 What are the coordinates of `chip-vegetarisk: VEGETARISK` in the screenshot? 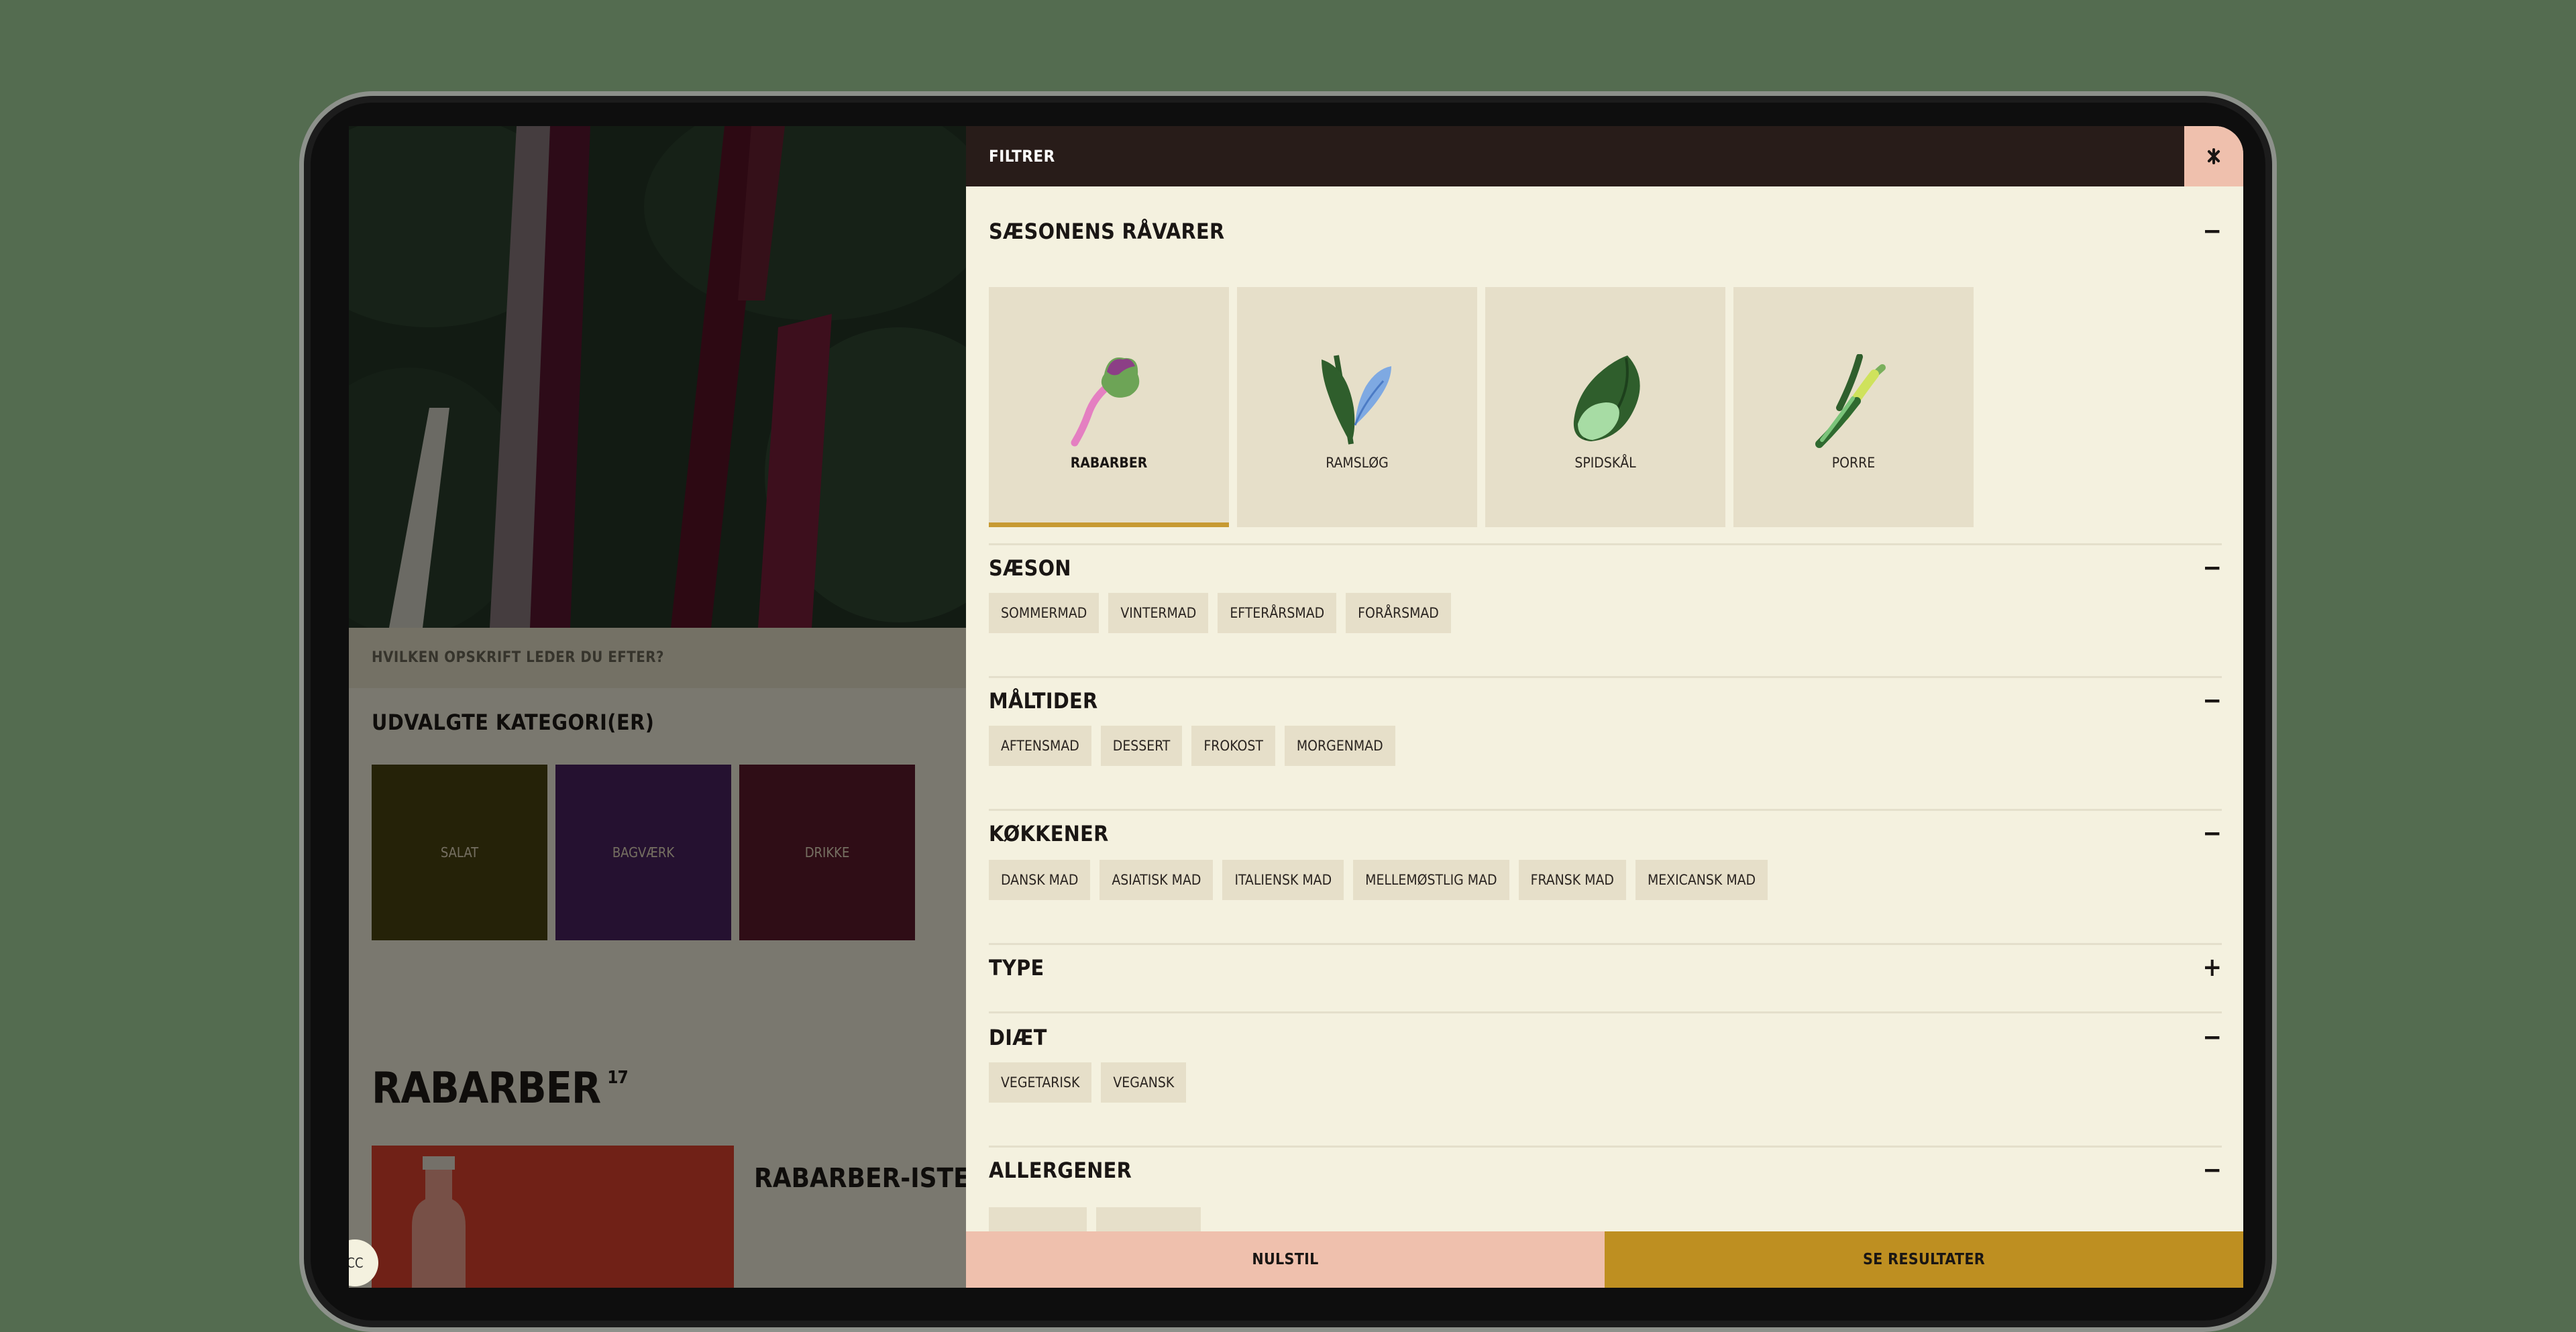 It's located at (1040, 1082).